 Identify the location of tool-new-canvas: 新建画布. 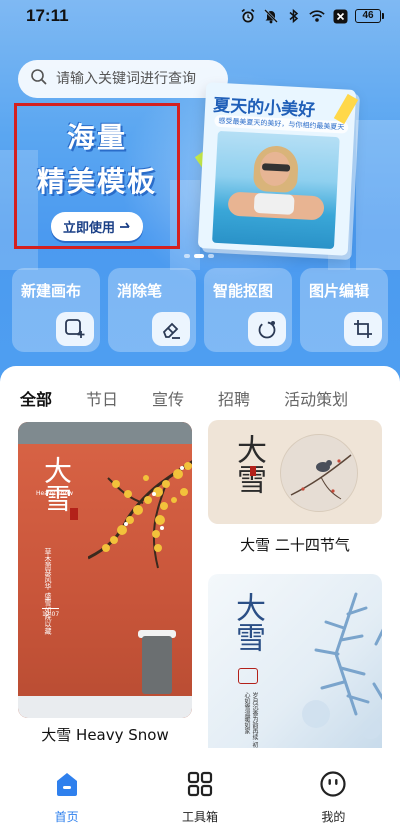
(56, 310).